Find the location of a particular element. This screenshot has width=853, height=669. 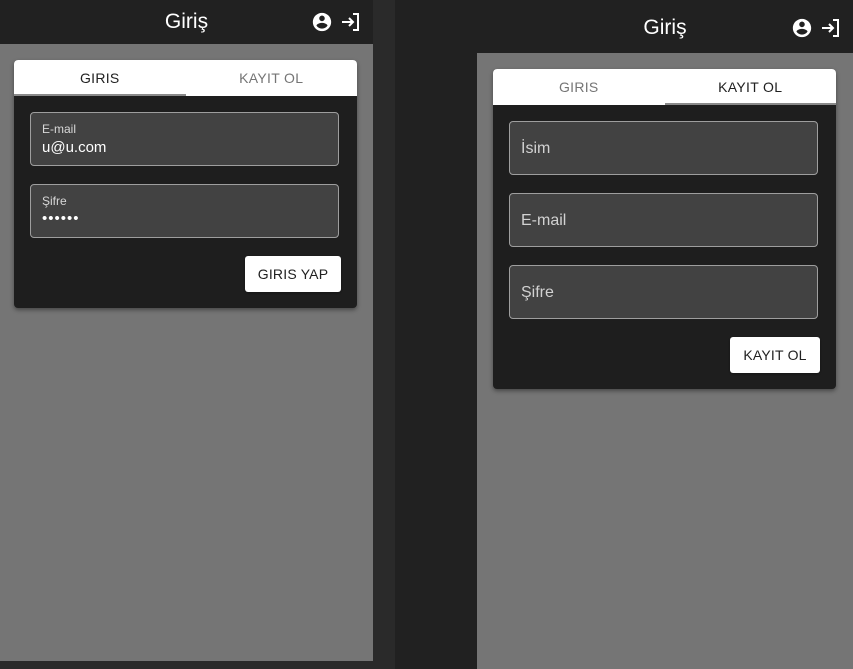

window-bottom-edge is located at coordinates (186, 665).